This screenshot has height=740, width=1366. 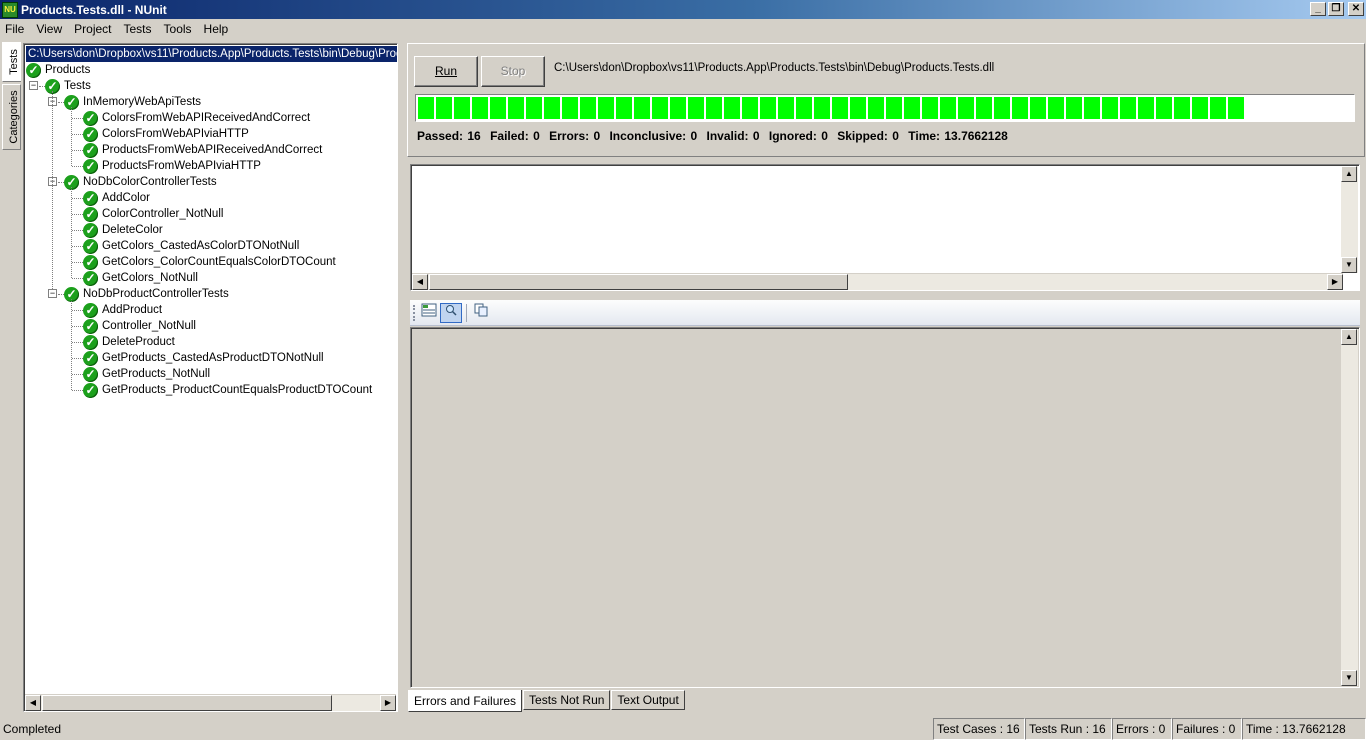 What do you see at coordinates (1349, 507) in the screenshot?
I see `output-vertical-scrollbar: ▲ ▼` at bounding box center [1349, 507].